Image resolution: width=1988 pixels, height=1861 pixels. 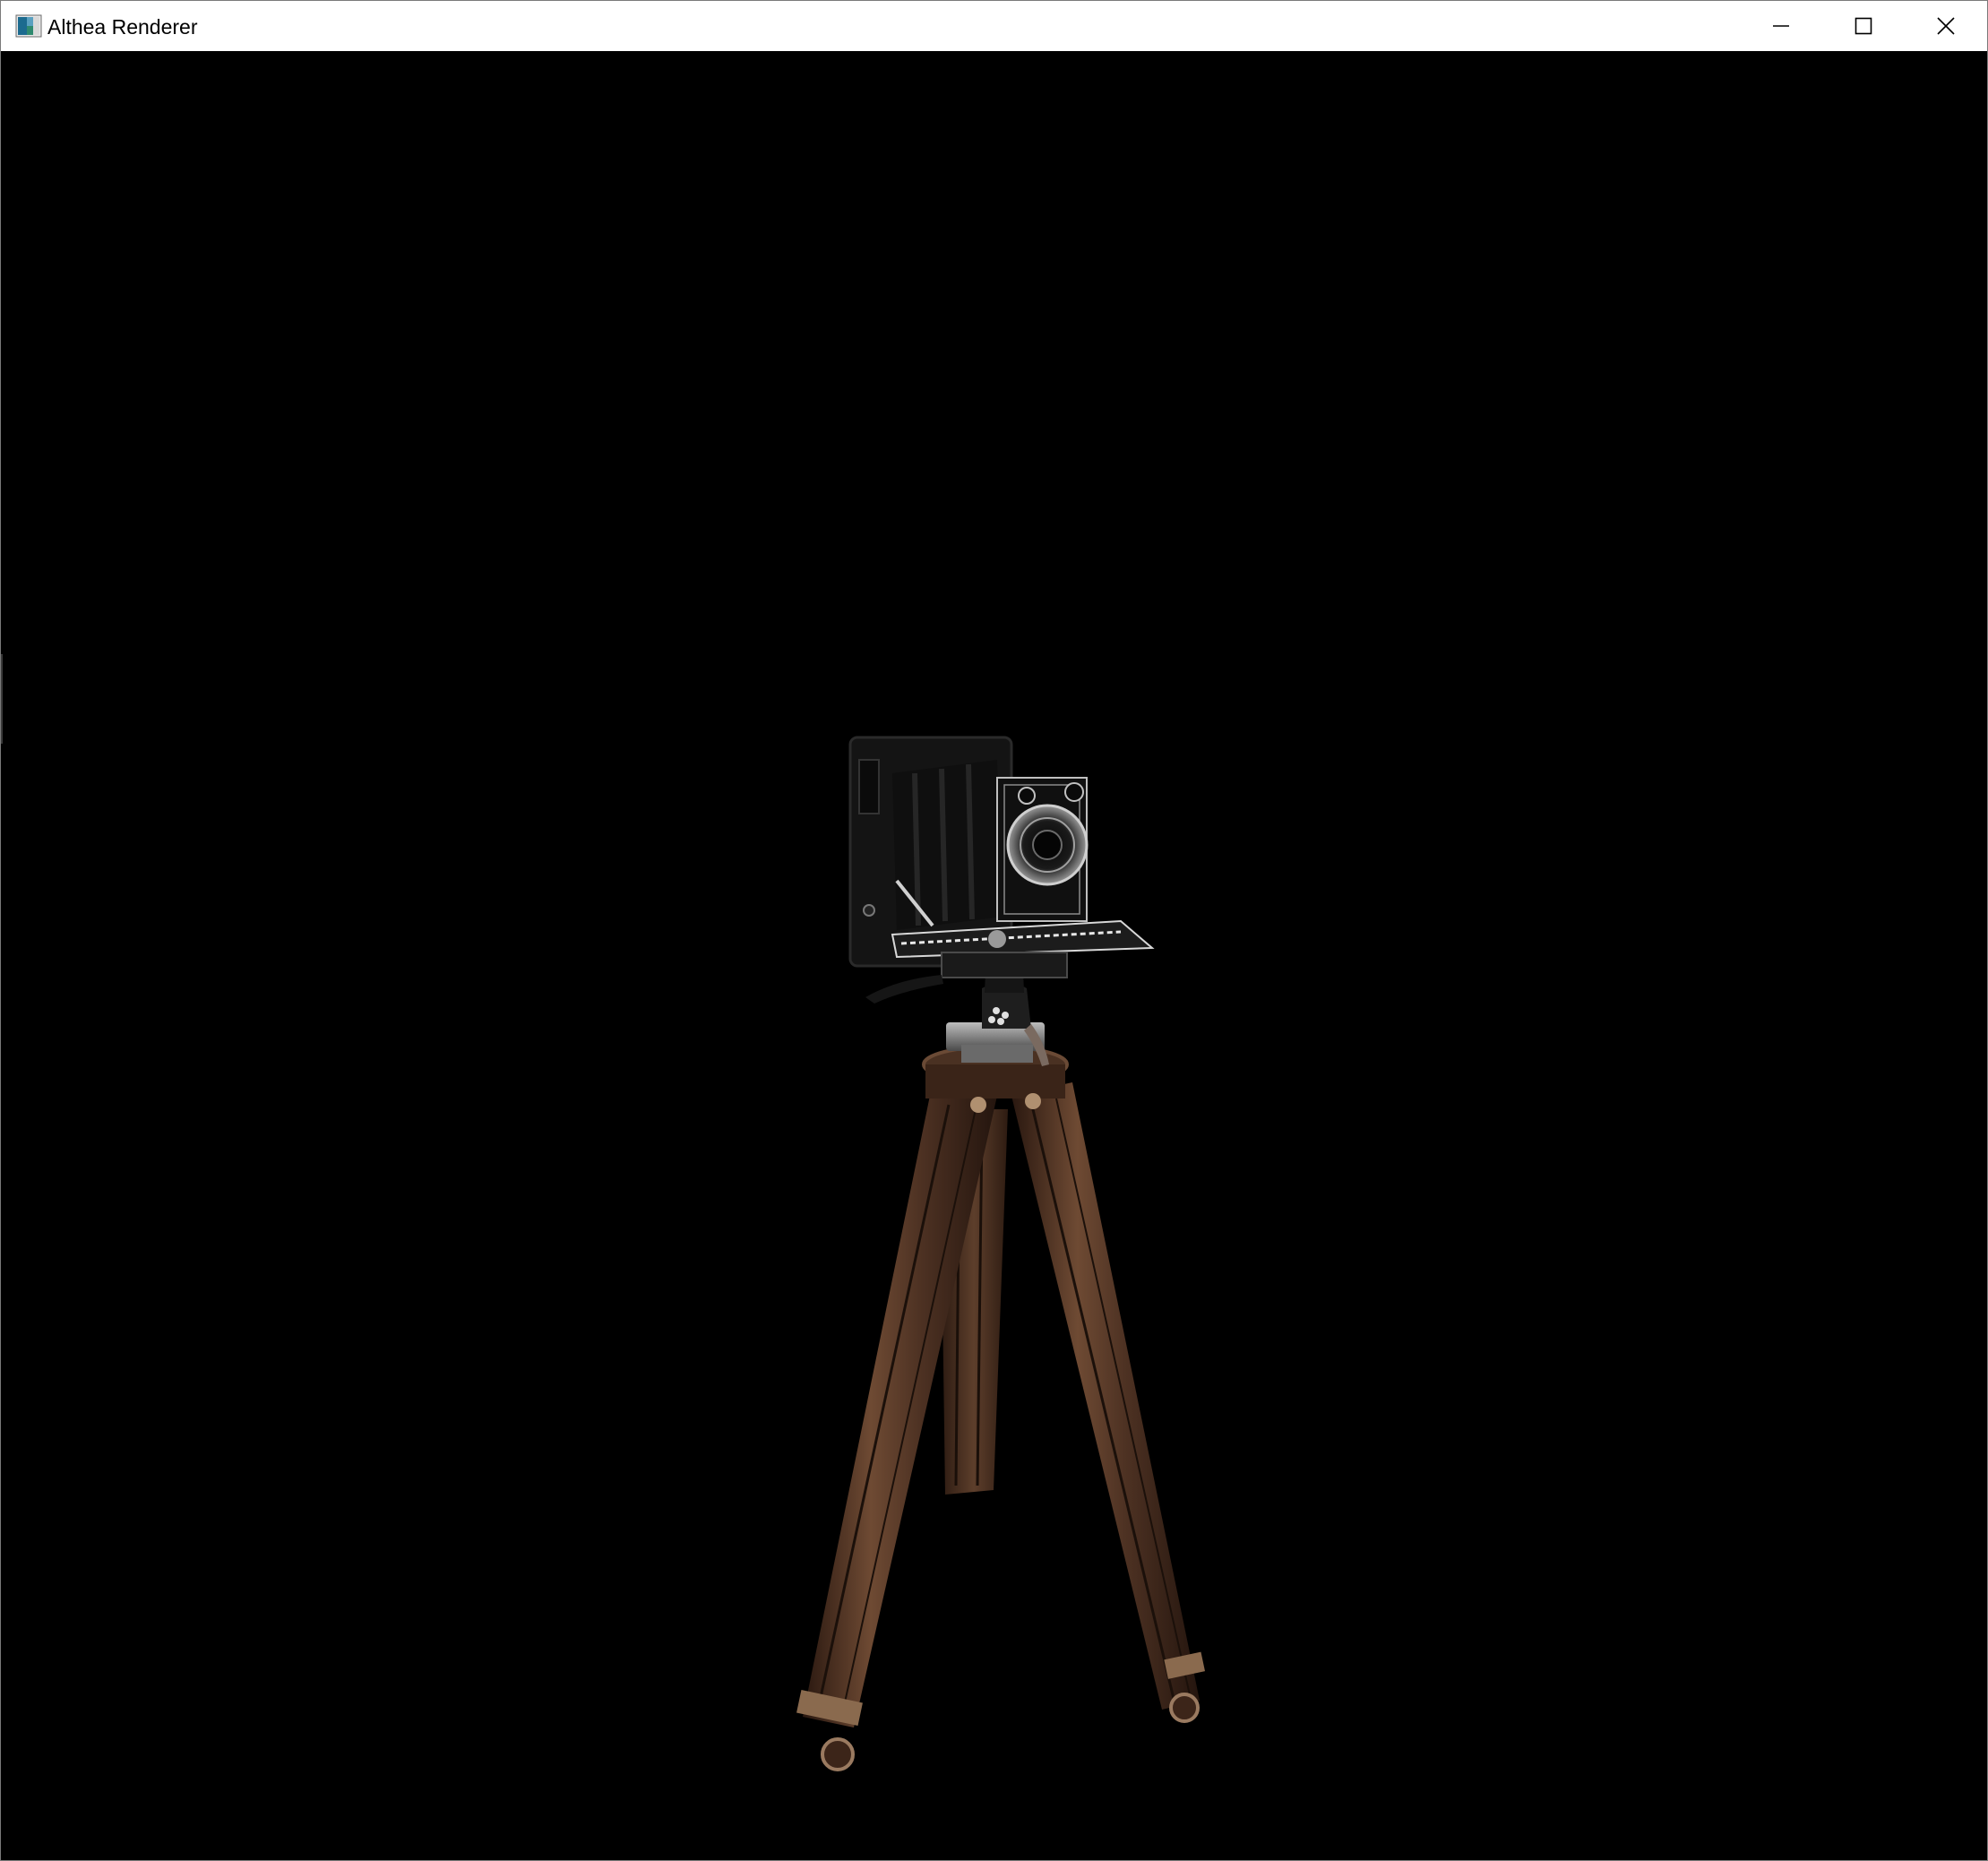 I want to click on close-icon, so click(x=1946, y=26).